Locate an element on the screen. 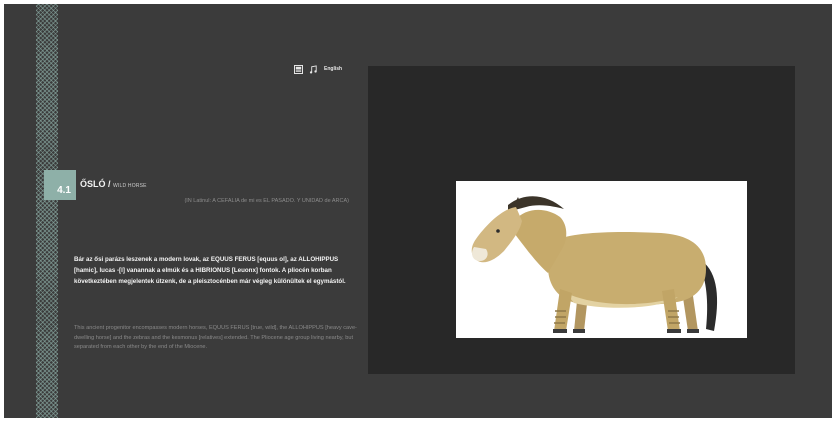  media-toolbar: English is located at coordinates (318, 69).